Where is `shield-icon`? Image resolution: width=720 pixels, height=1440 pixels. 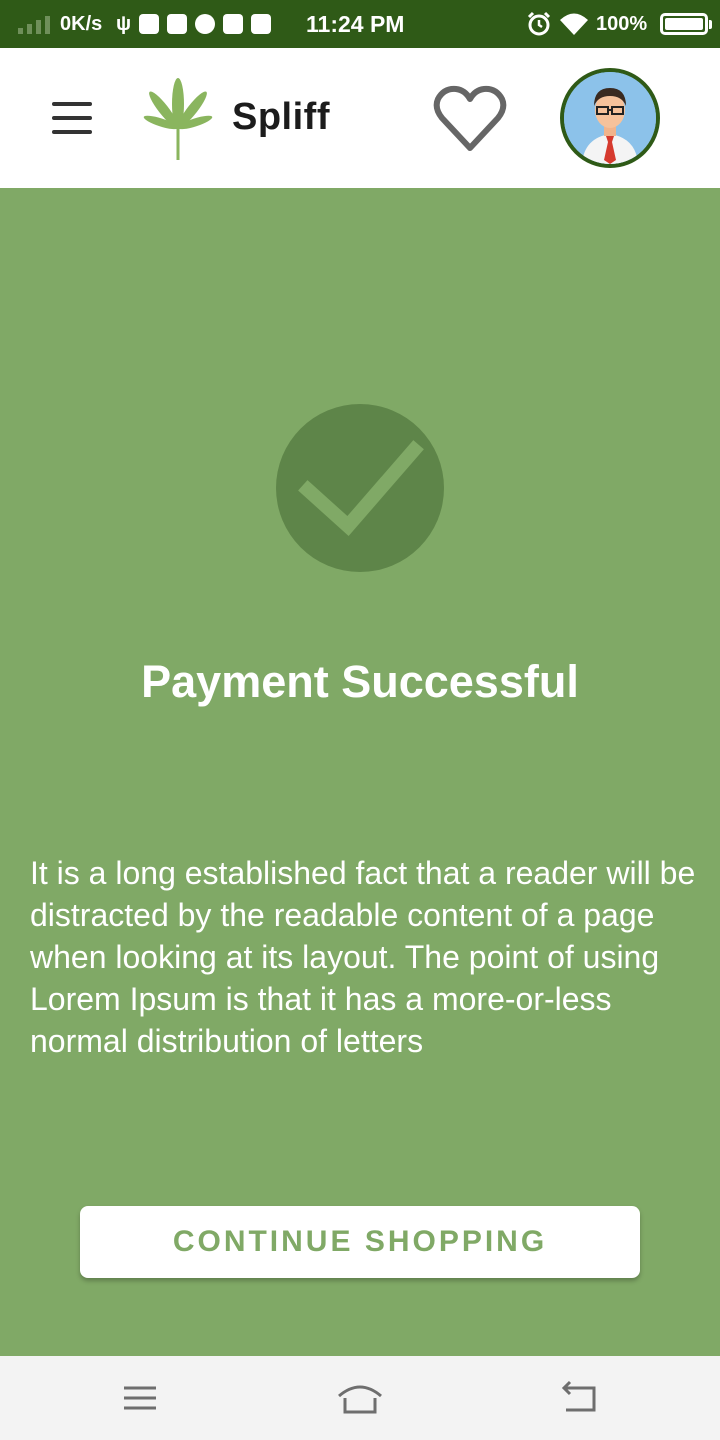
shield-icon is located at coordinates (233, 24).